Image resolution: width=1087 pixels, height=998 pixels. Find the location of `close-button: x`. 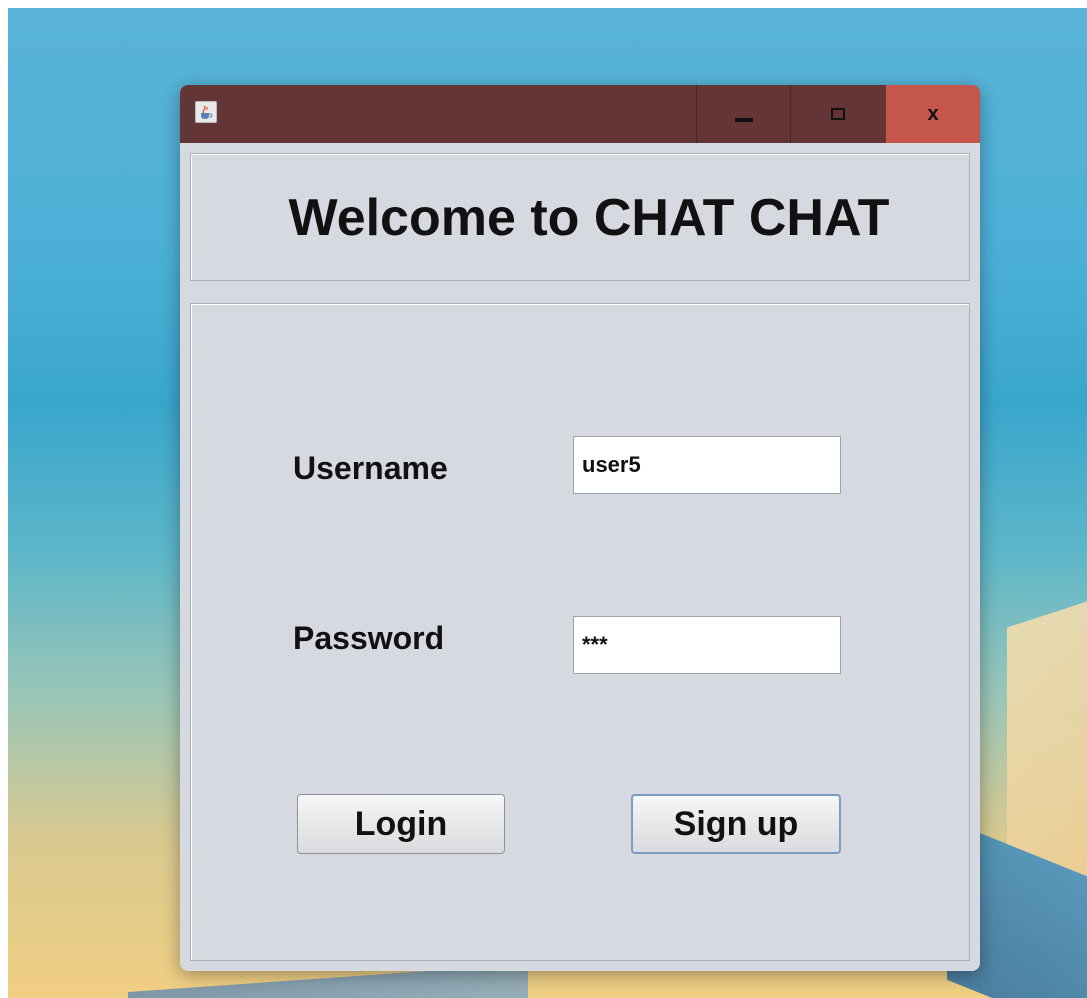

close-button: x is located at coordinates (933, 114).